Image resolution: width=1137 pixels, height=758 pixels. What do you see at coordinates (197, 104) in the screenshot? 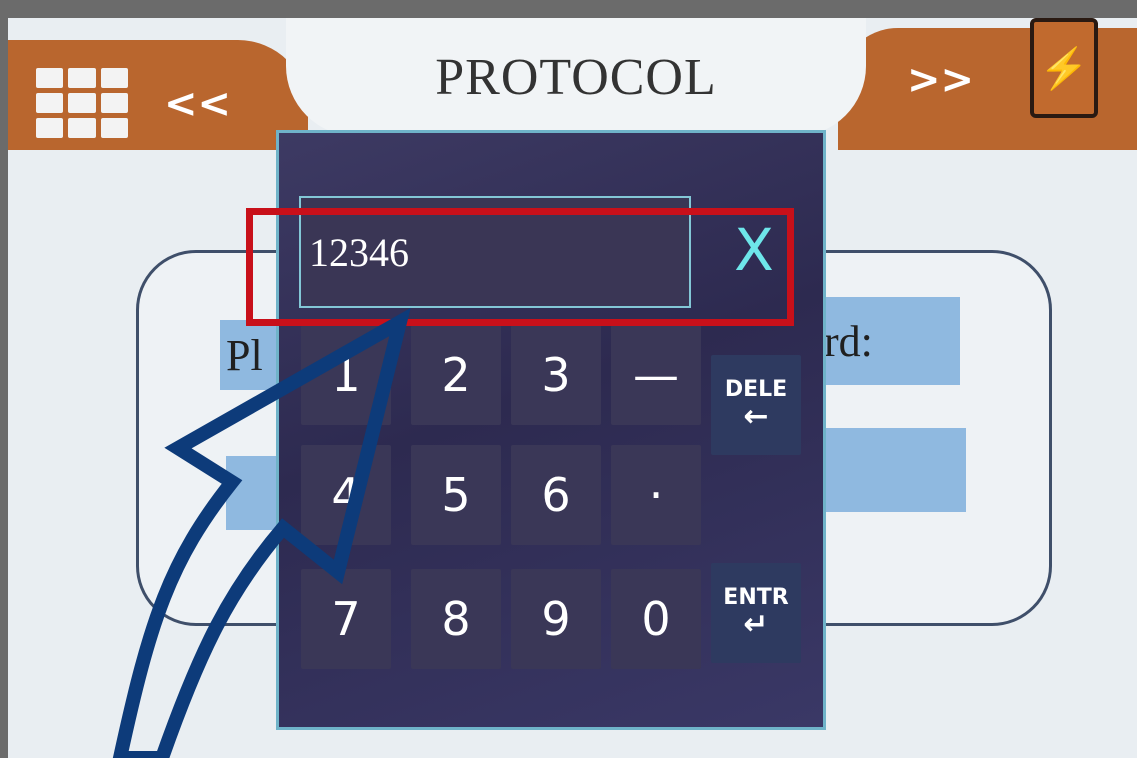
I see `previous-page-button: <<` at bounding box center [197, 104].